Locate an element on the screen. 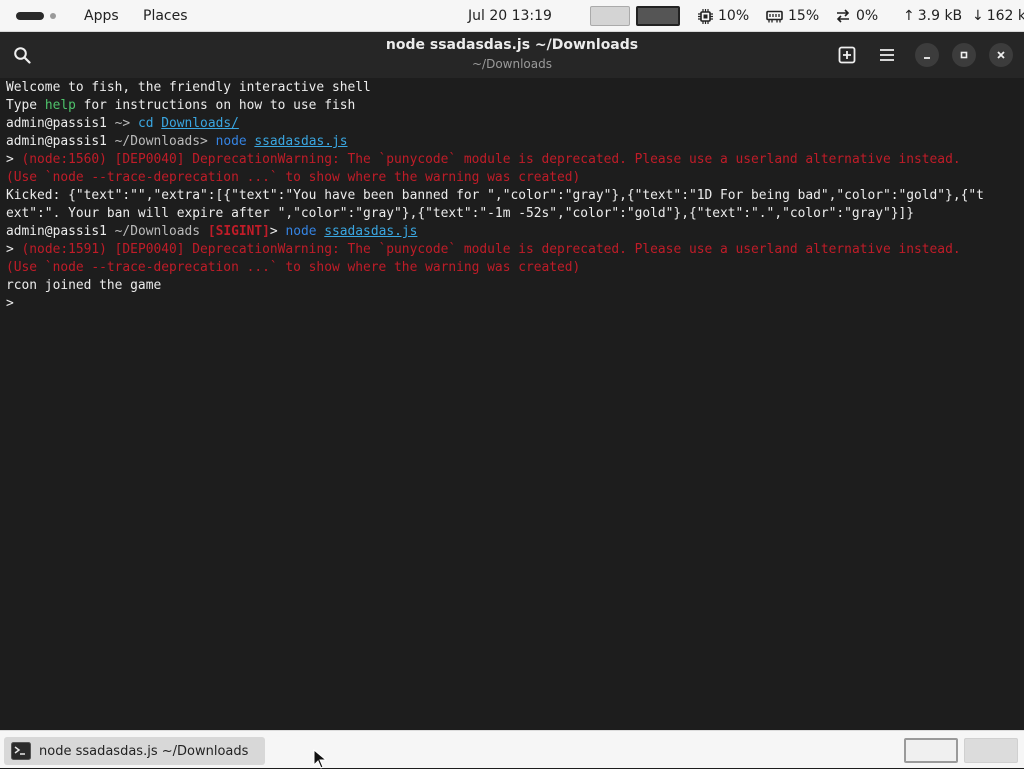 The image size is (1024, 769). window-title: node ssadasdas.js ~/Downloads is located at coordinates (512, 45).